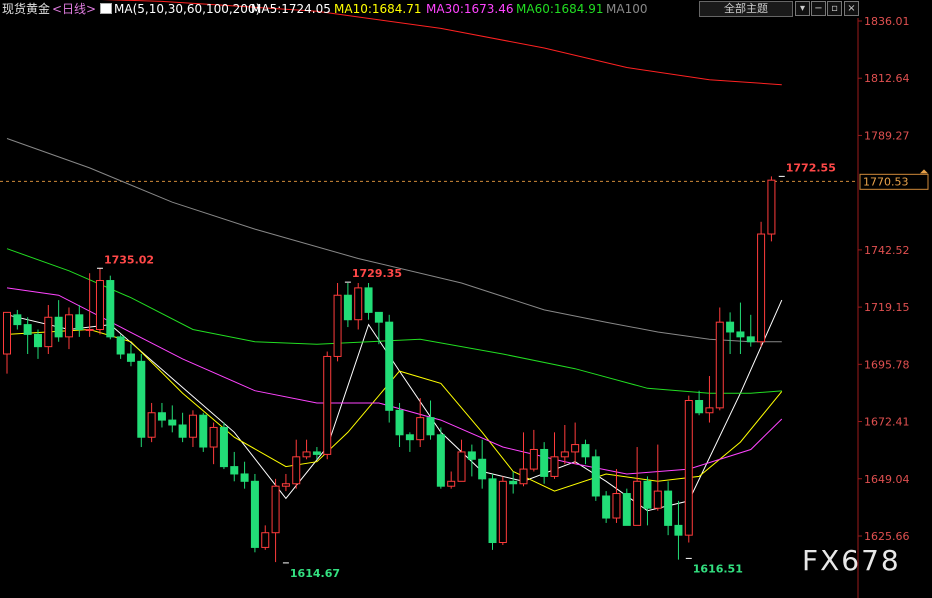  Describe the element at coordinates (746, 9) in the screenshot. I see `theme-select: 全部主题` at that location.